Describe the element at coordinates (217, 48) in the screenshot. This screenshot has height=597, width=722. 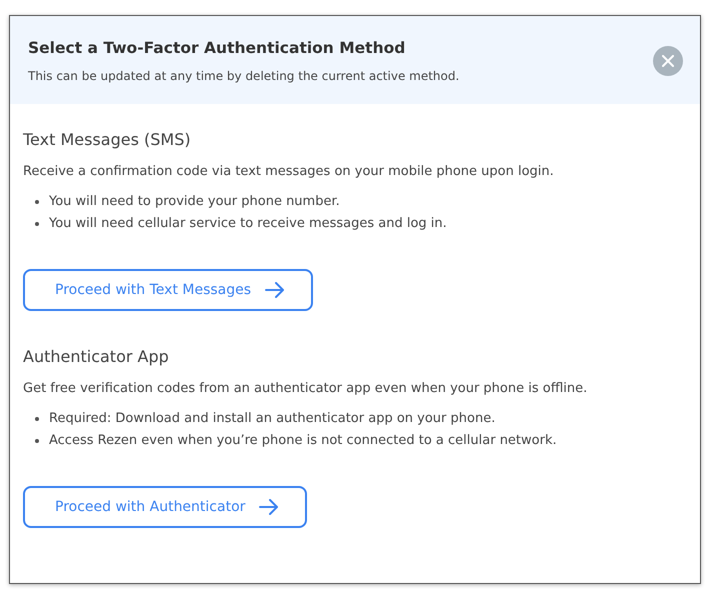
I see `dialog-title: Select a Two-Factor Authentication Method` at that location.